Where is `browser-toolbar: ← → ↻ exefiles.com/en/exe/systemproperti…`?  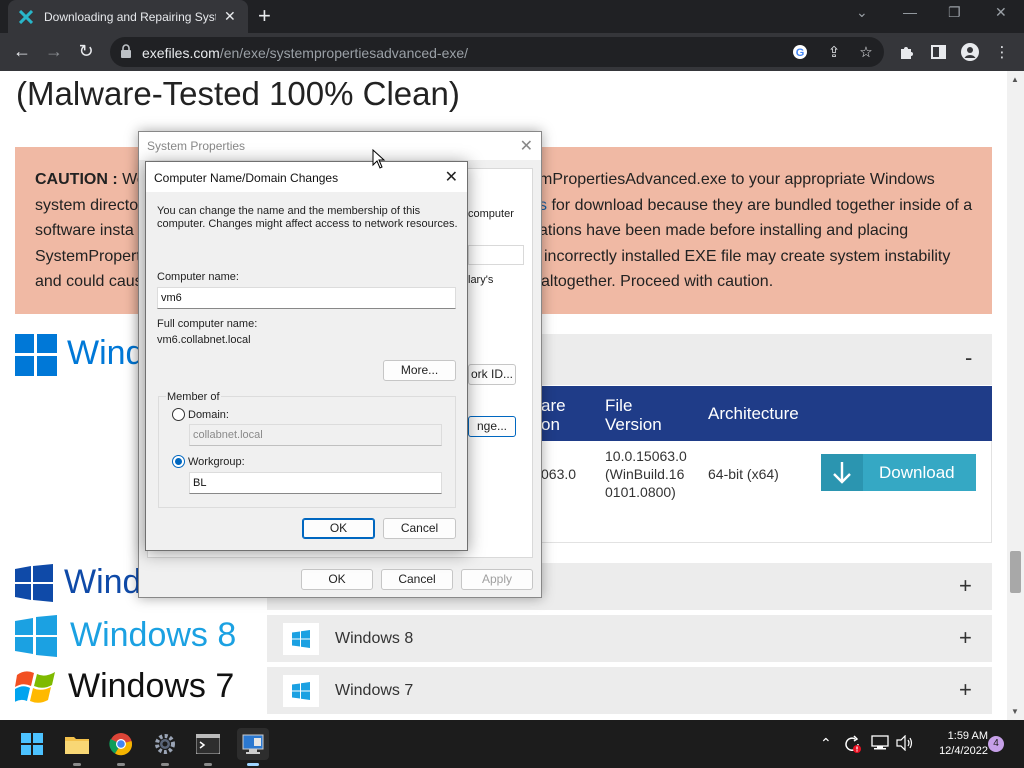
browser-toolbar: ← → ↻ exefiles.com/en/exe/systemproperti… is located at coordinates (512, 52).